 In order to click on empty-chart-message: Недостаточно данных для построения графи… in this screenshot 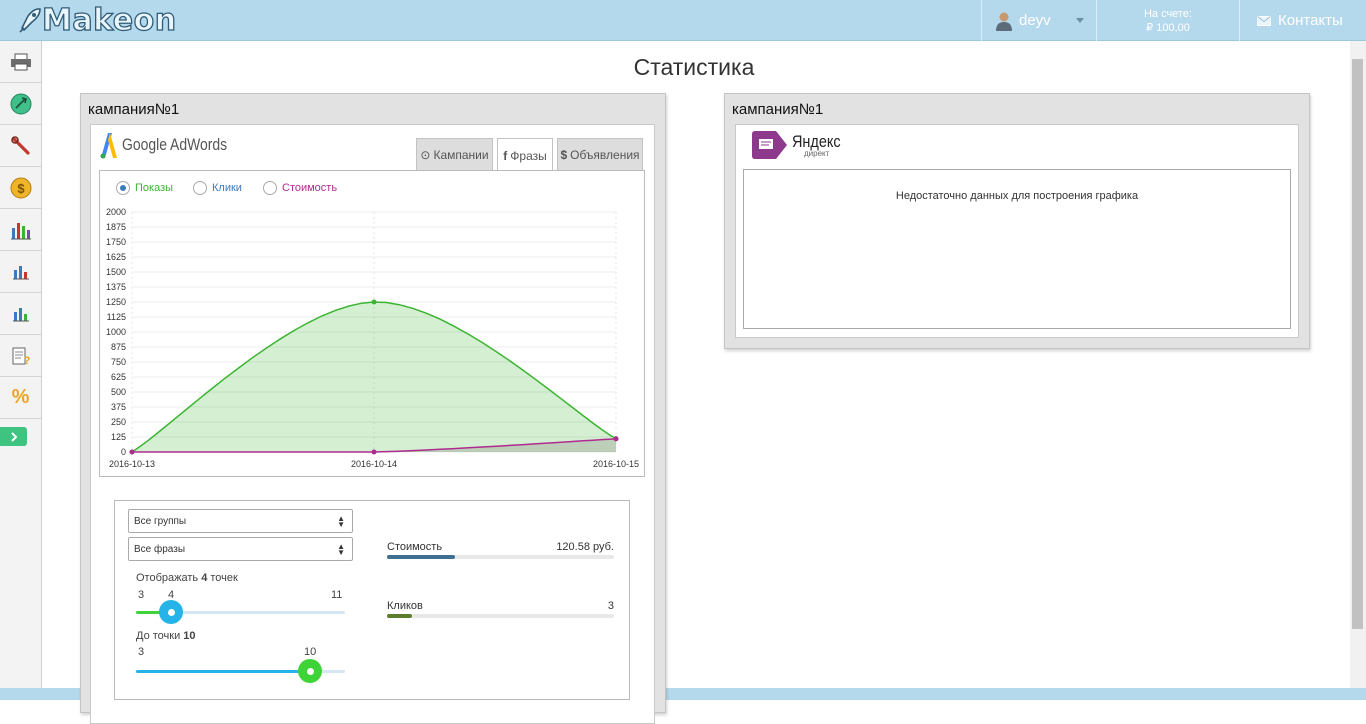, I will do `click(1017, 196)`.